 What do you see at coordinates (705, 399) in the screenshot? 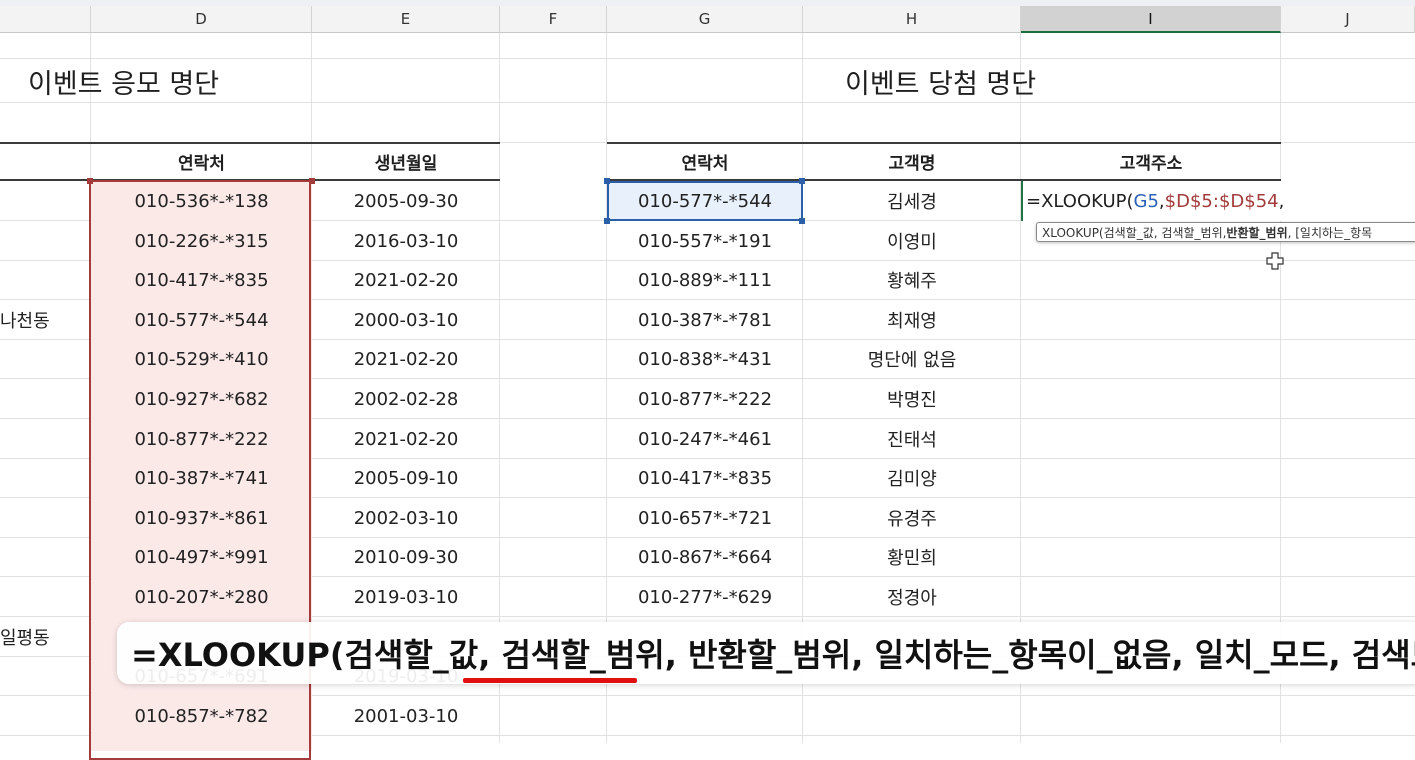
I see `right-contact-cell: 010-877*-*222` at bounding box center [705, 399].